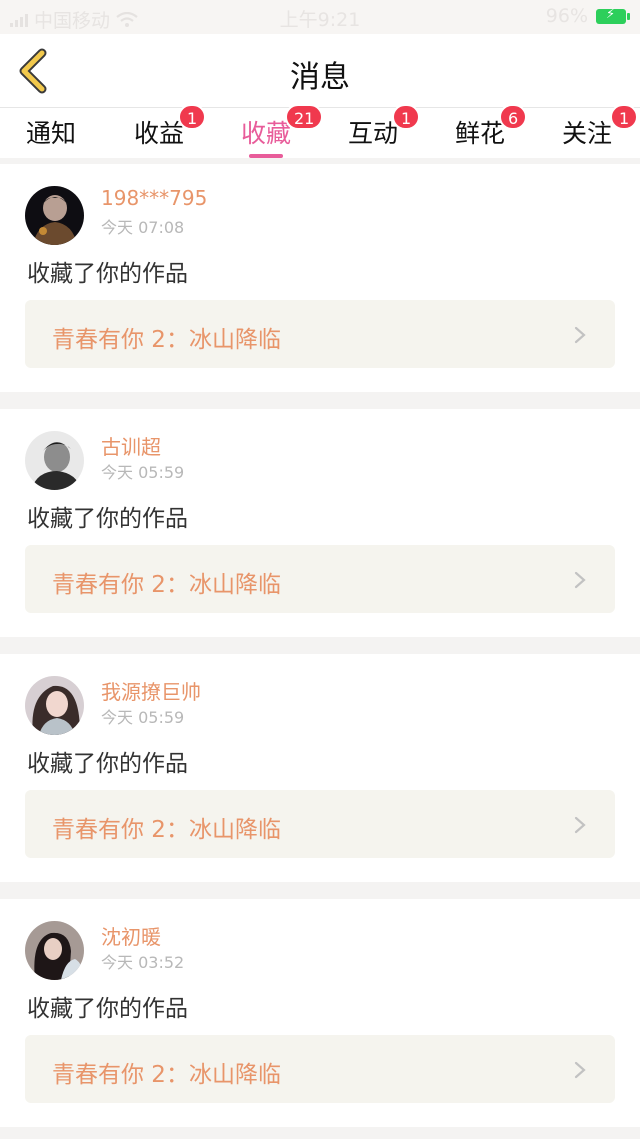  I want to click on tab-bar: 通知 收益 1 收藏 21 互动 1 鲜花 6 关注 1, so click(320, 131).